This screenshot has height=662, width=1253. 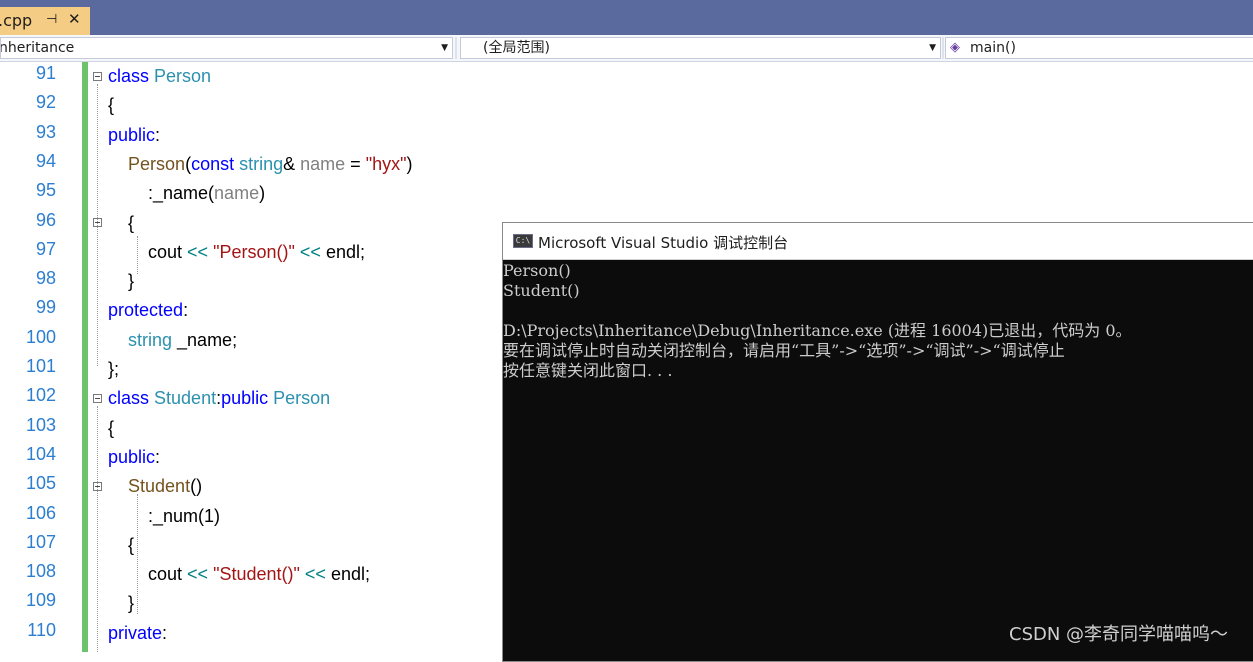 I want to click on nav-separator, so click(x=943, y=48).